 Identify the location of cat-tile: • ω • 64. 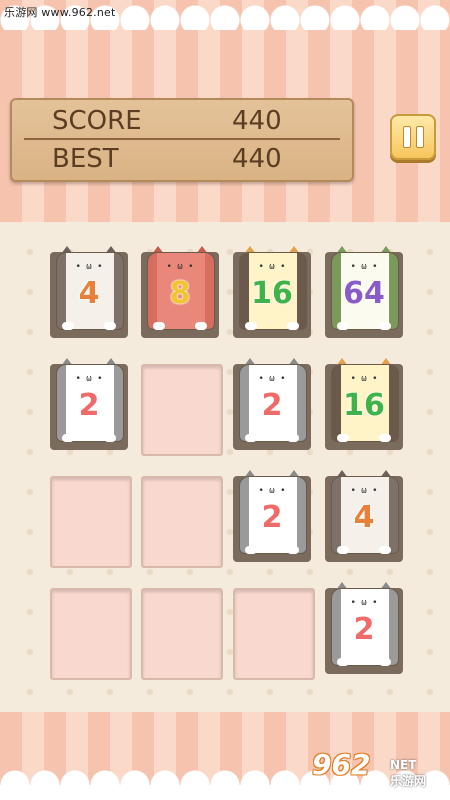
(364, 292).